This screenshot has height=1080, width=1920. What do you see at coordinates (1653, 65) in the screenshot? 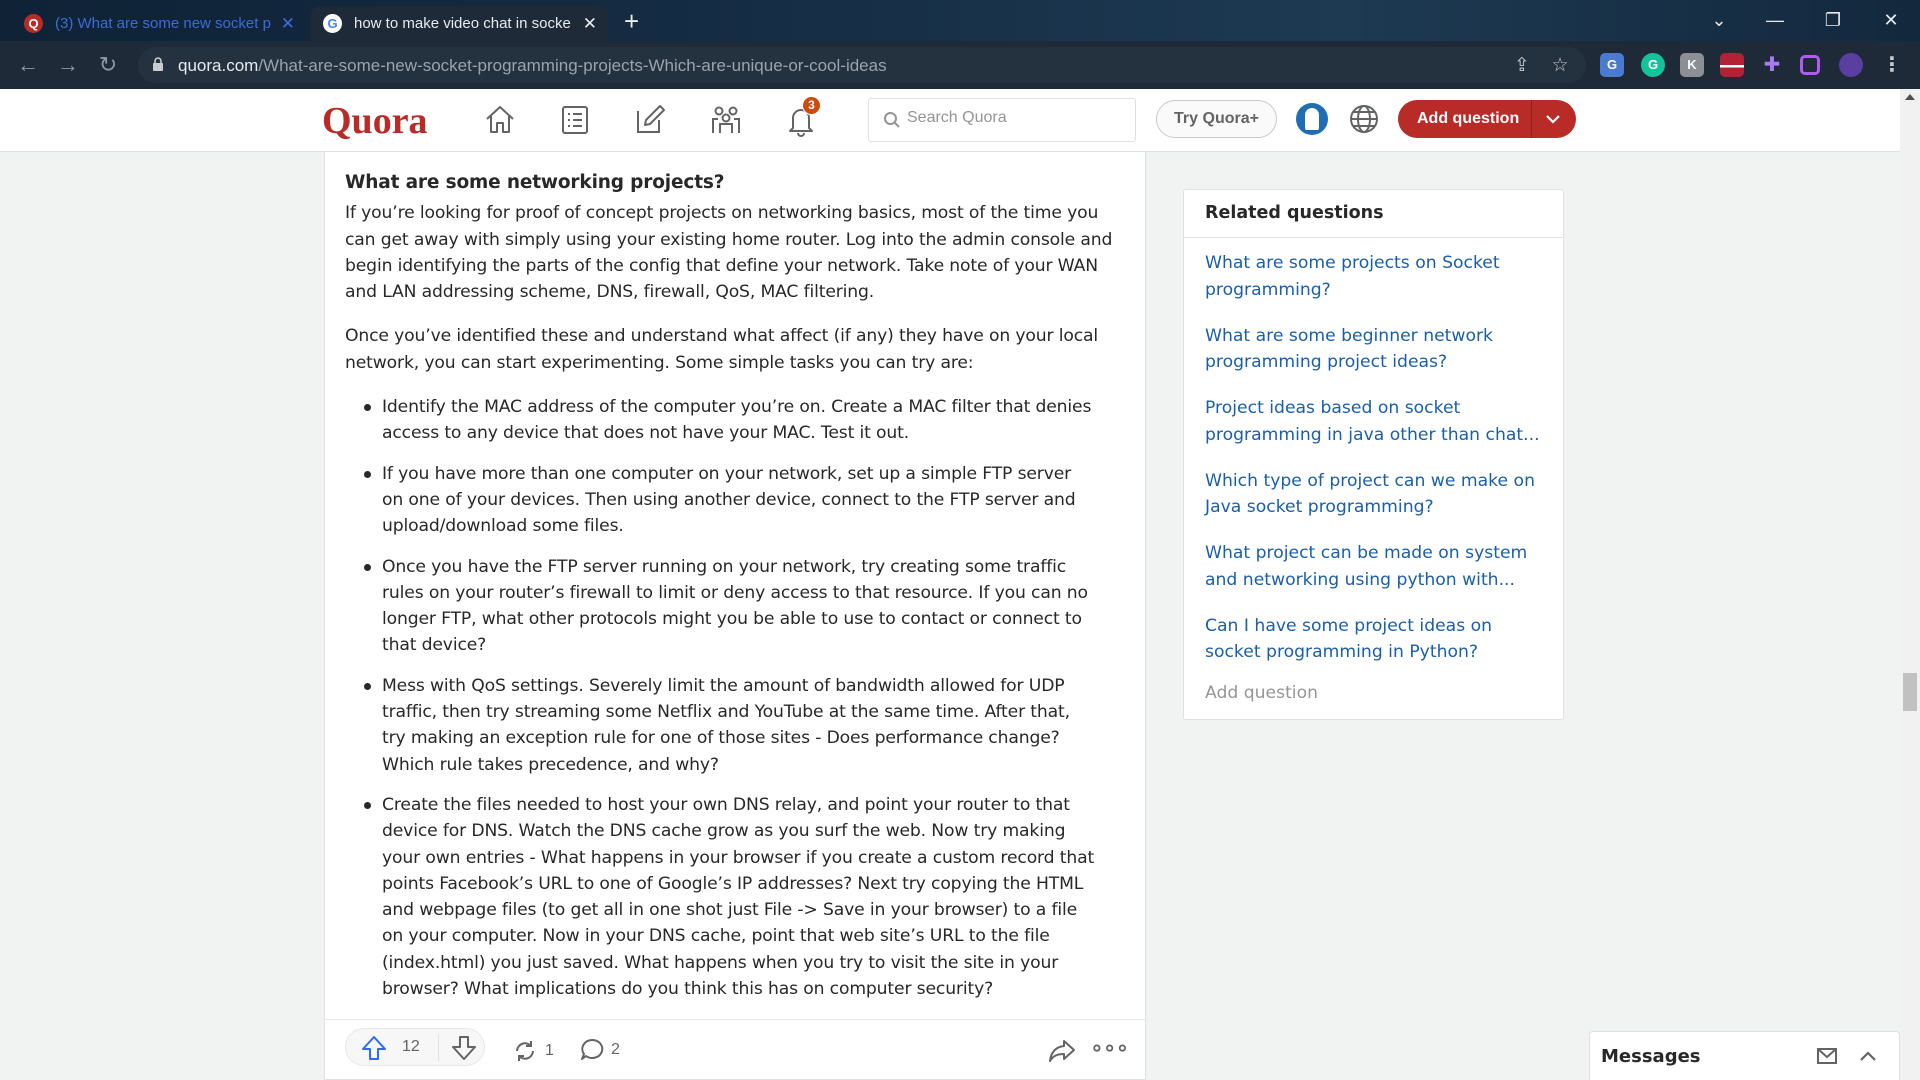
I see `grammarly-extension-icon: G` at bounding box center [1653, 65].